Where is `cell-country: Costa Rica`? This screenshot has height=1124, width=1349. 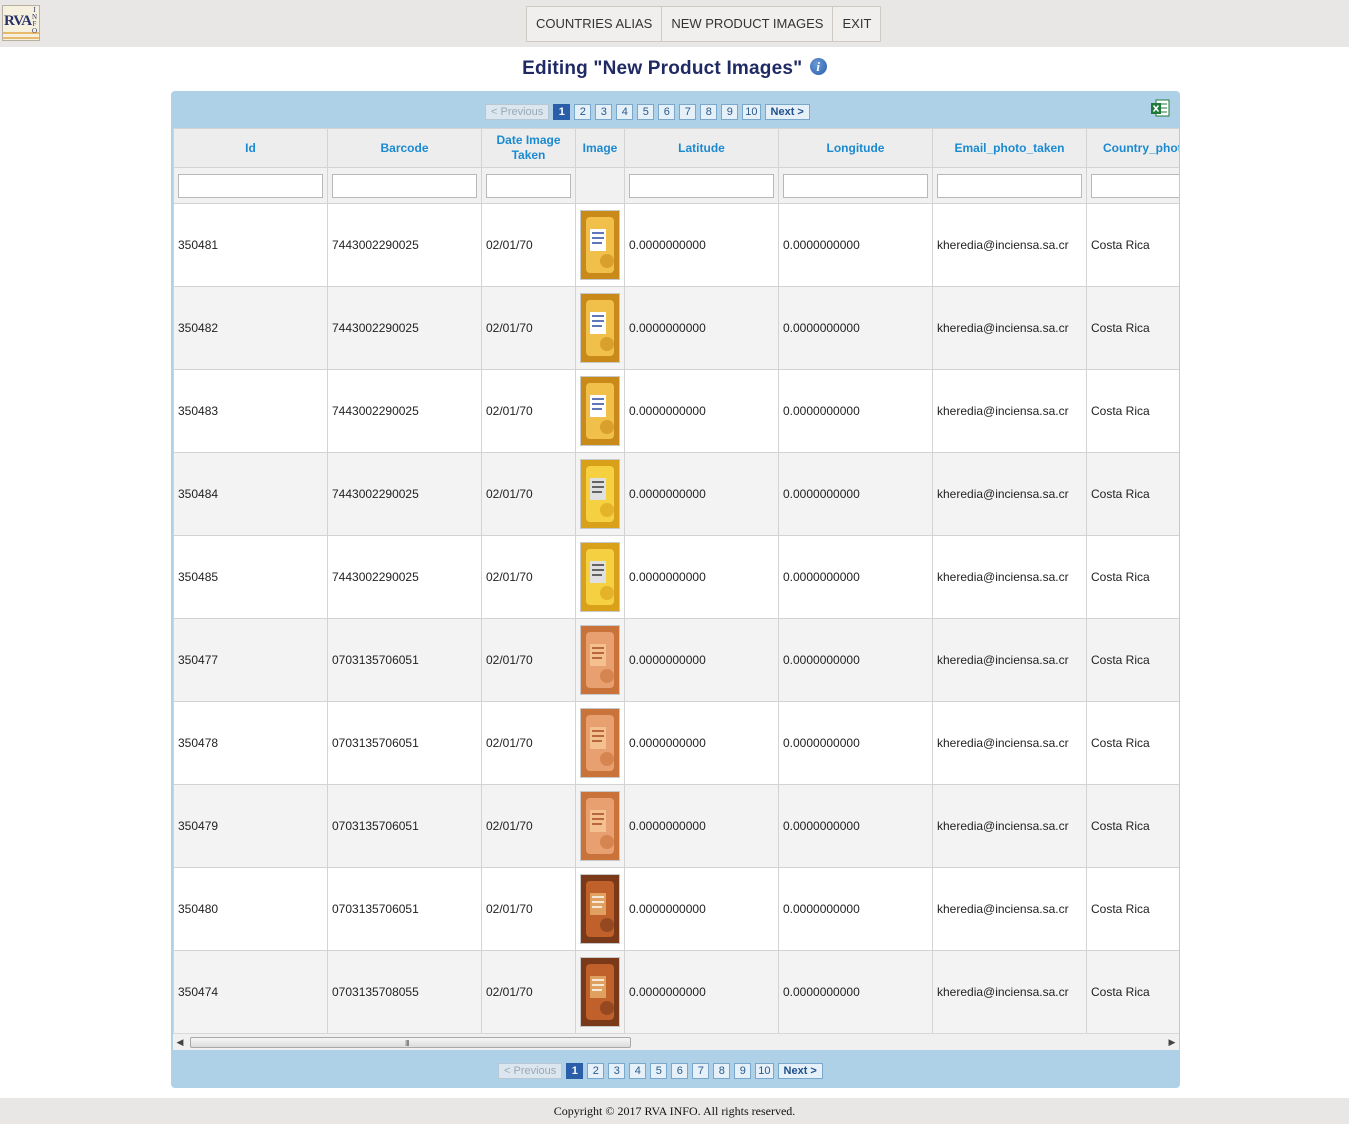
cell-country: Costa Rica is located at coordinates (1132, 826).